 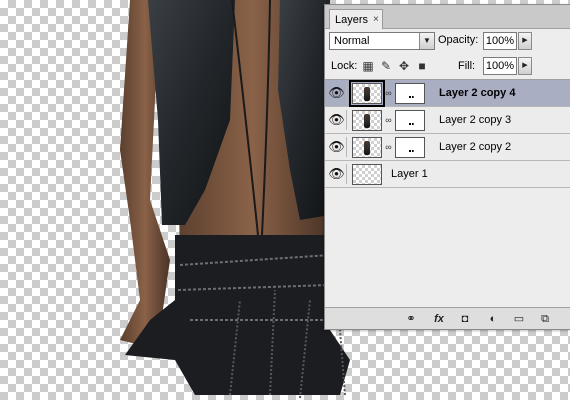 I want to click on adjustment-layer-icon: ◐, so click(x=493, y=319).